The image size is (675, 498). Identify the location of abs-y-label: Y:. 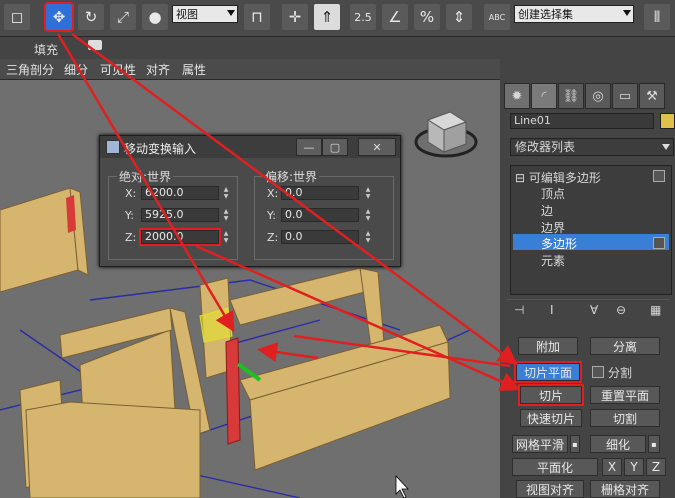
(129, 215).